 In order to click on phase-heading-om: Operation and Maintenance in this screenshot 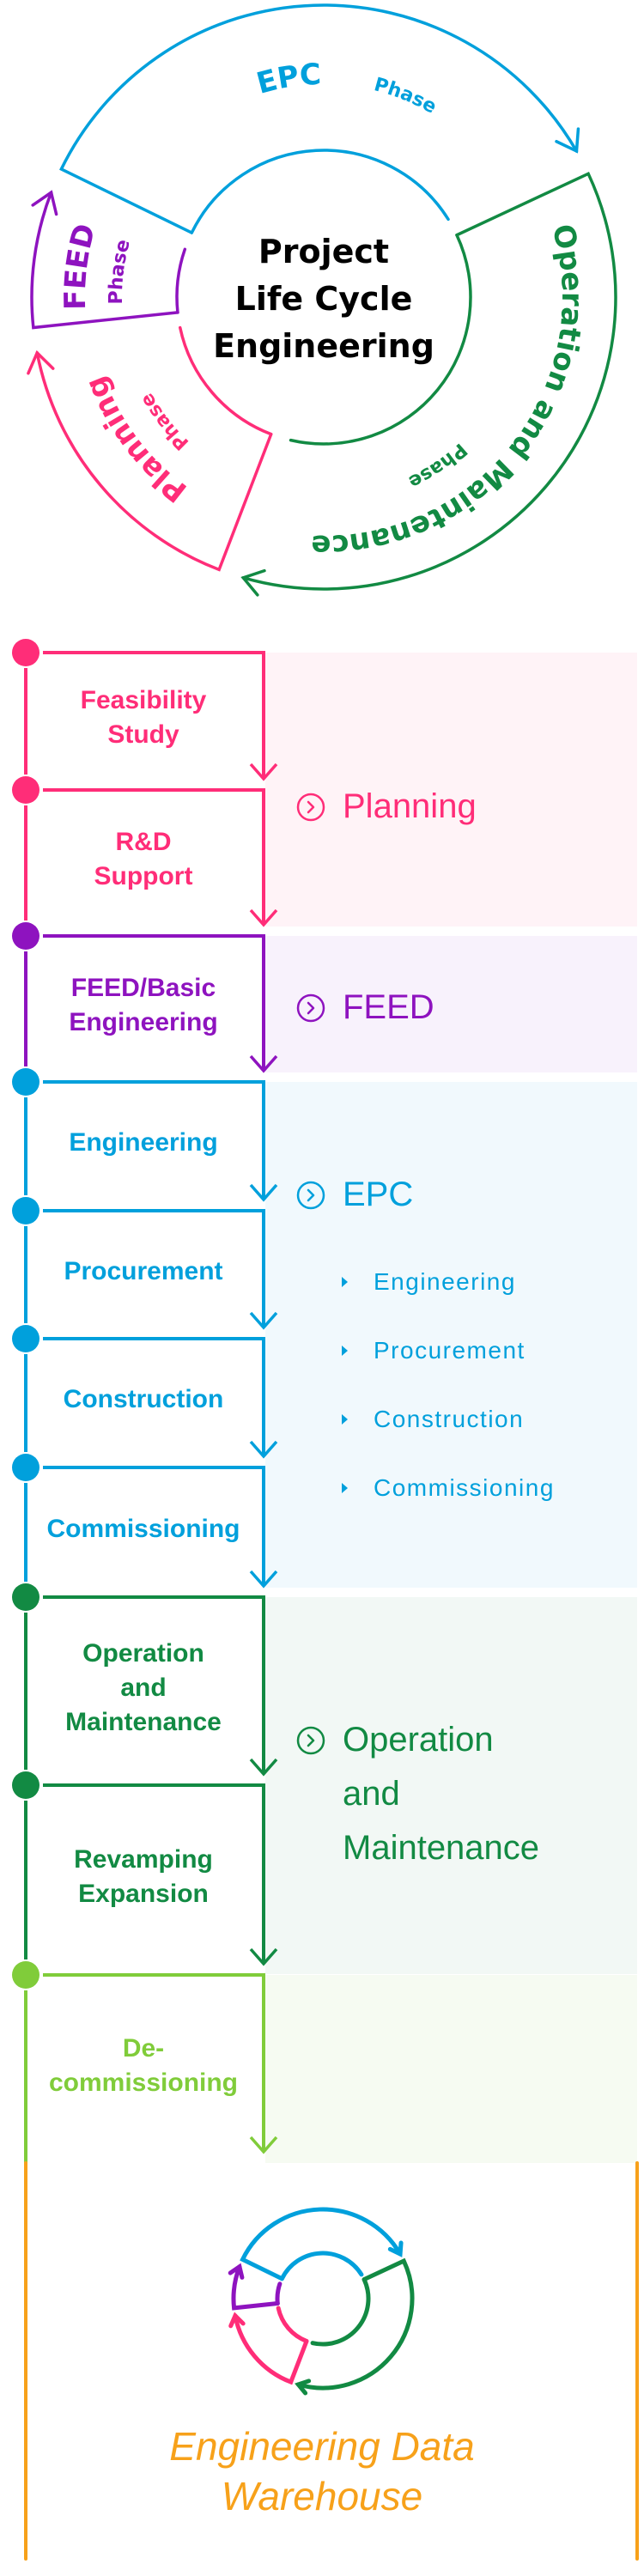, I will do `click(418, 1794)`.